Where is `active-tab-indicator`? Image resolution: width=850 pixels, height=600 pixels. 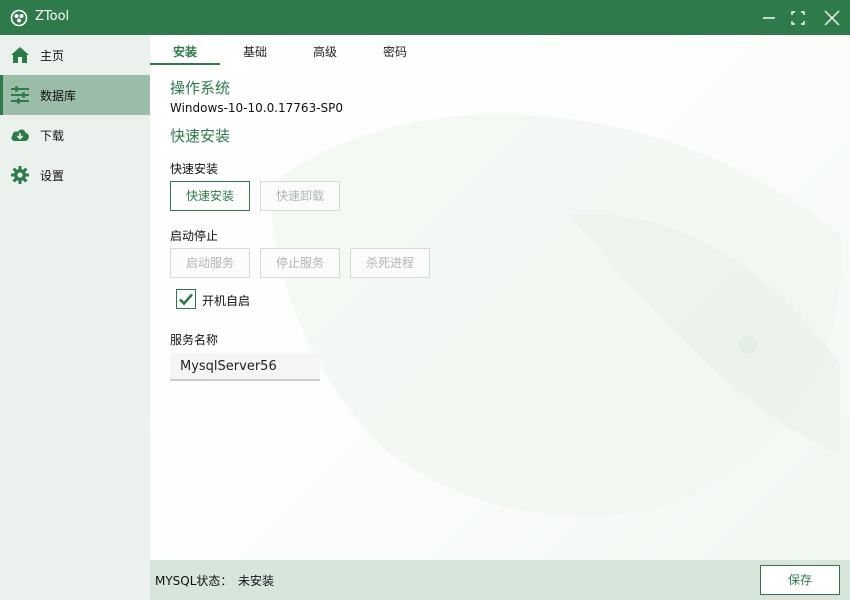
active-tab-indicator is located at coordinates (185, 64).